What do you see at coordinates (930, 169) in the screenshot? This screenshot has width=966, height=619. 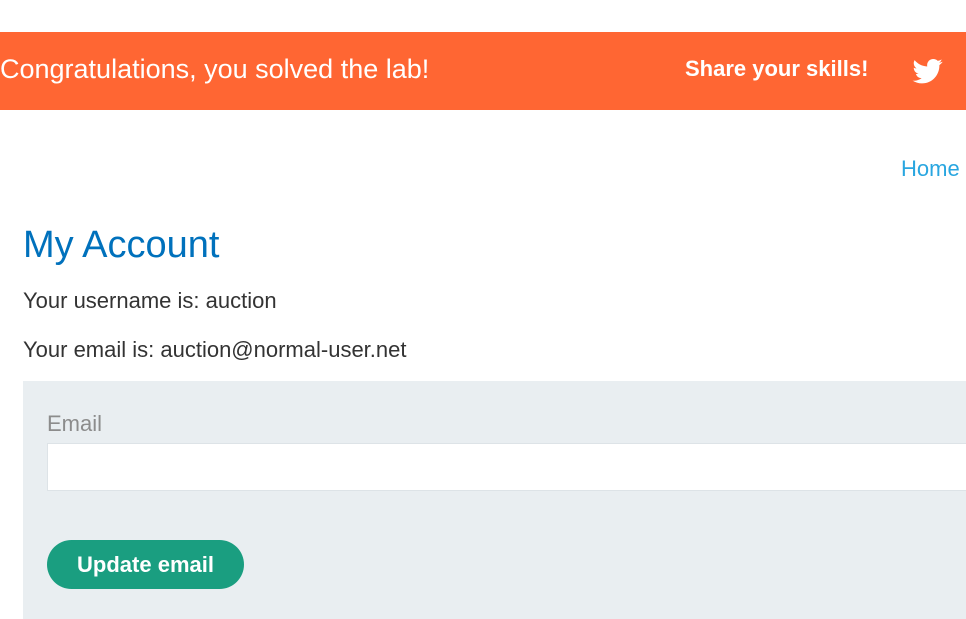 I see `home-link: Home` at bounding box center [930, 169].